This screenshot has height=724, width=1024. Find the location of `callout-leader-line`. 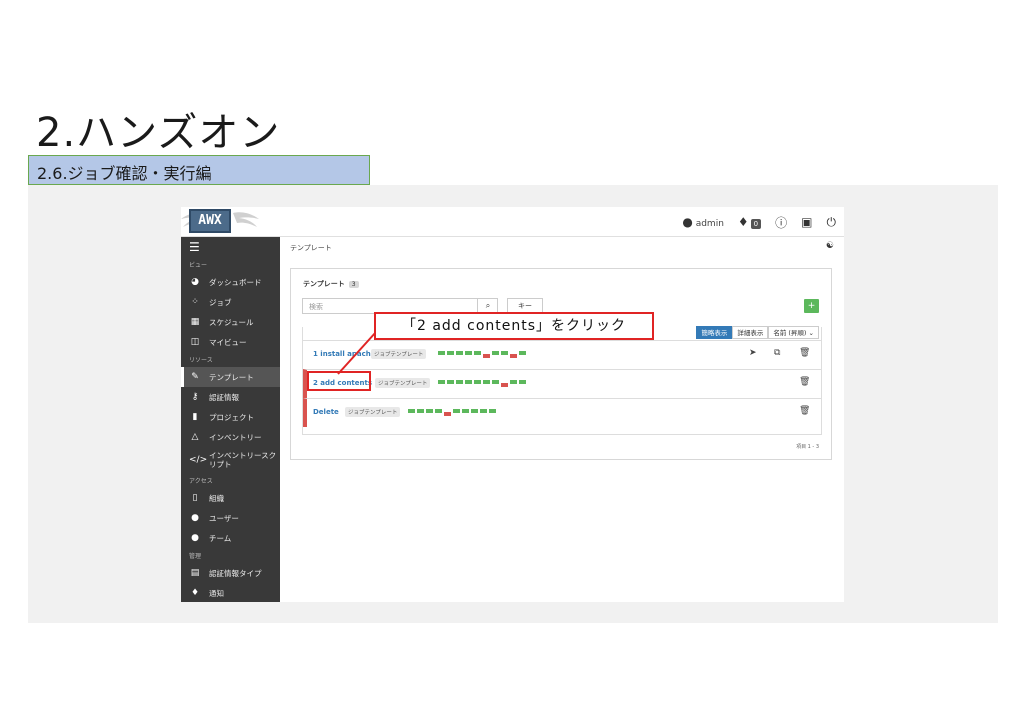

callout-leader-line is located at coordinates (357, 353).